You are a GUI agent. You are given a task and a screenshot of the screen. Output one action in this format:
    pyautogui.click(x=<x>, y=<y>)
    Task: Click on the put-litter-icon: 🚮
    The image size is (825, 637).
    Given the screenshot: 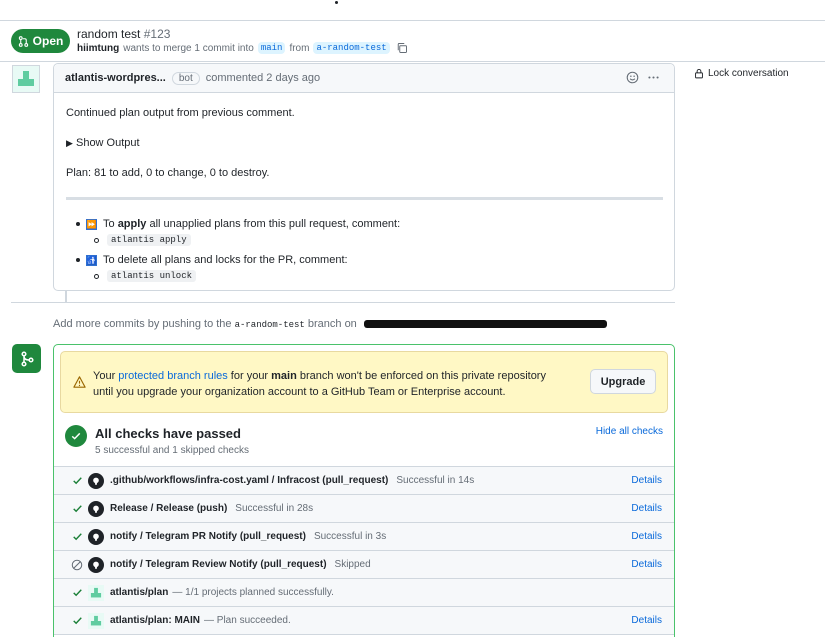 What is the action you would take?
    pyautogui.click(x=91, y=260)
    